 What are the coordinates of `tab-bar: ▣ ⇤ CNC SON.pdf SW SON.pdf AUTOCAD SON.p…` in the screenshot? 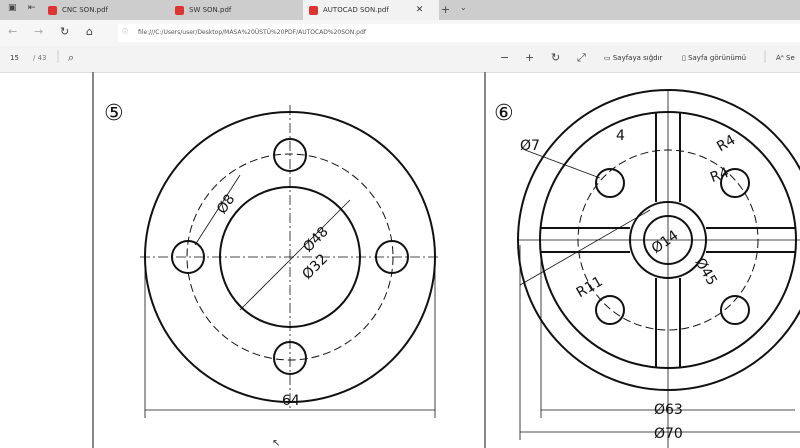 It's located at (400, 10).